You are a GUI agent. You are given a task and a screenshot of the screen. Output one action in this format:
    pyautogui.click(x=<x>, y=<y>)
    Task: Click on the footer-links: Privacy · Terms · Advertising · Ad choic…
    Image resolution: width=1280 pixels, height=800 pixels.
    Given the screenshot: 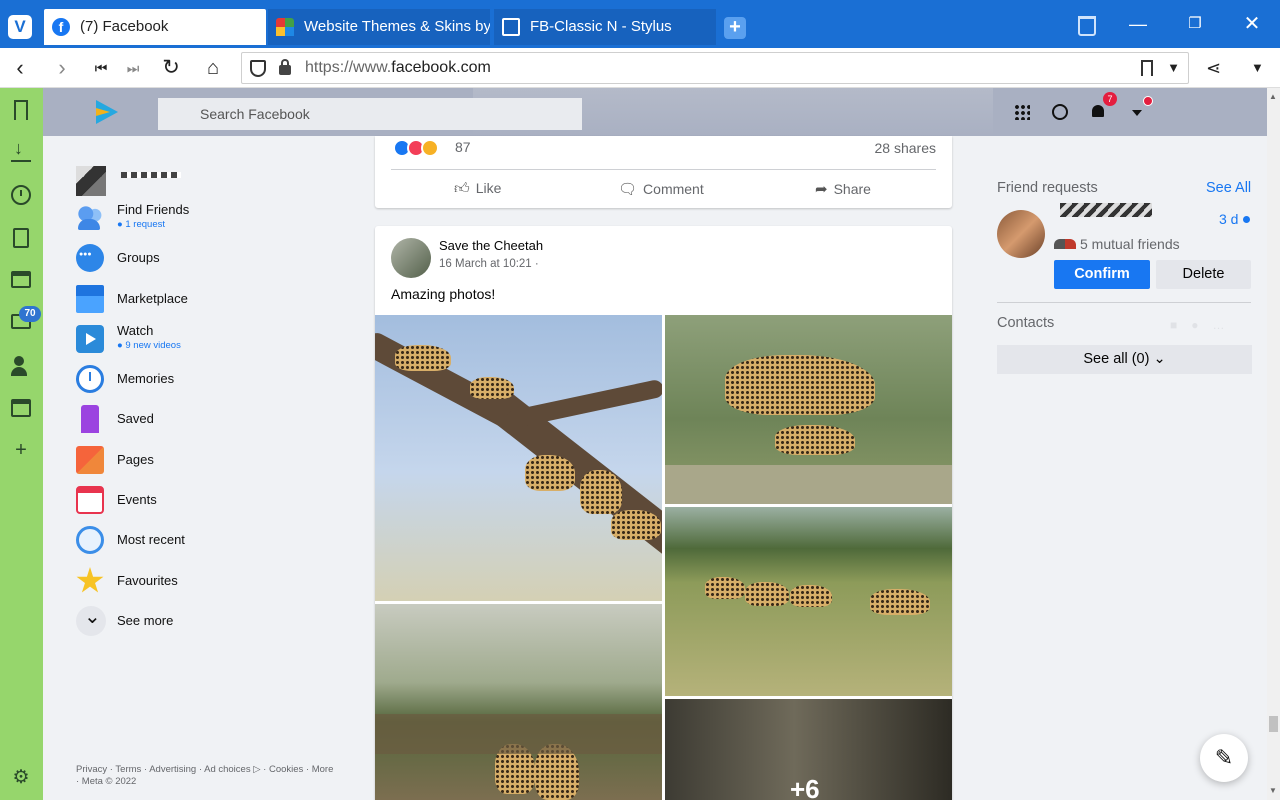 What is the action you would take?
    pyautogui.click(x=206, y=776)
    